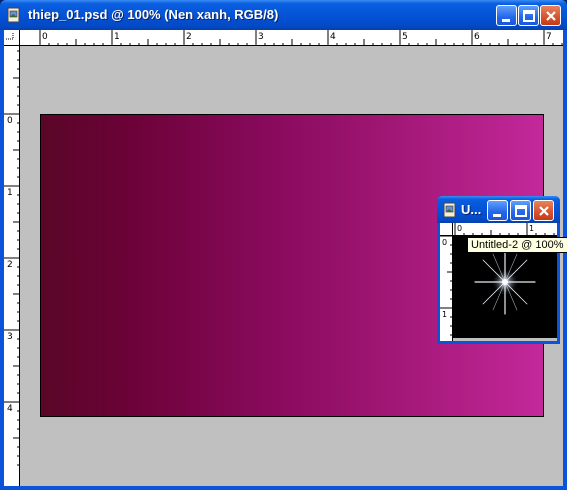  What do you see at coordinates (505, 229) in the screenshot?
I see `horizontal-ruler: 01` at bounding box center [505, 229].